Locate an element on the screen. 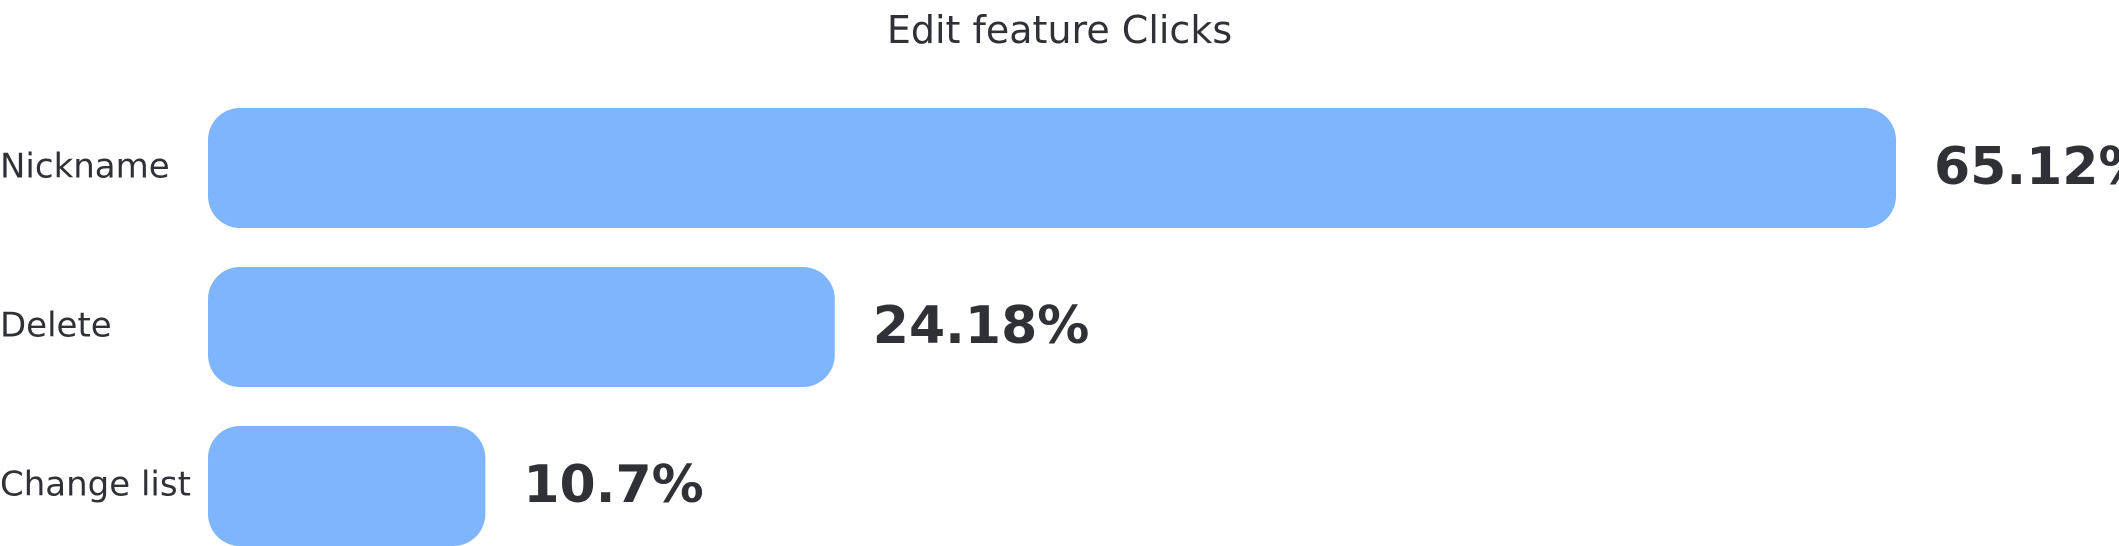 This screenshot has width=2119, height=546. value-label: 24.18% is located at coordinates (981, 326).